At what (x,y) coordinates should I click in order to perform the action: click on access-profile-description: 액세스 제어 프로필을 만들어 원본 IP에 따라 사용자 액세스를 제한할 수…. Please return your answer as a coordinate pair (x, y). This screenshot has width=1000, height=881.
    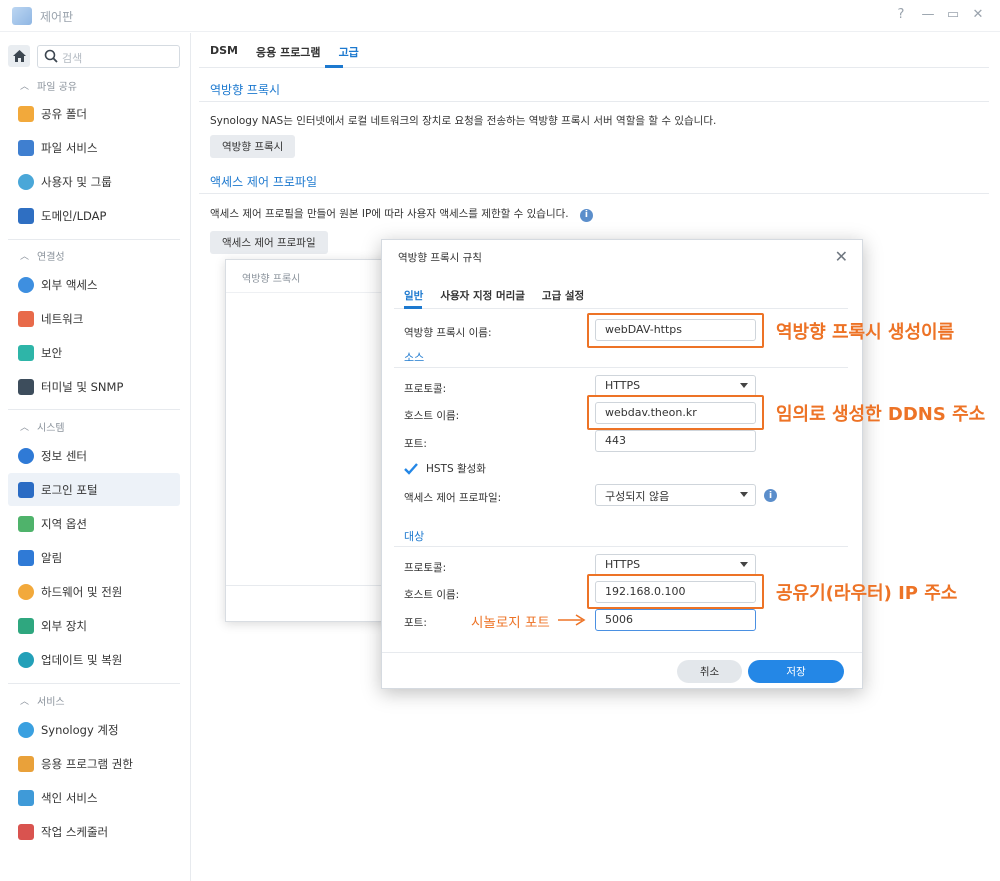
    Looking at the image, I should click on (389, 214).